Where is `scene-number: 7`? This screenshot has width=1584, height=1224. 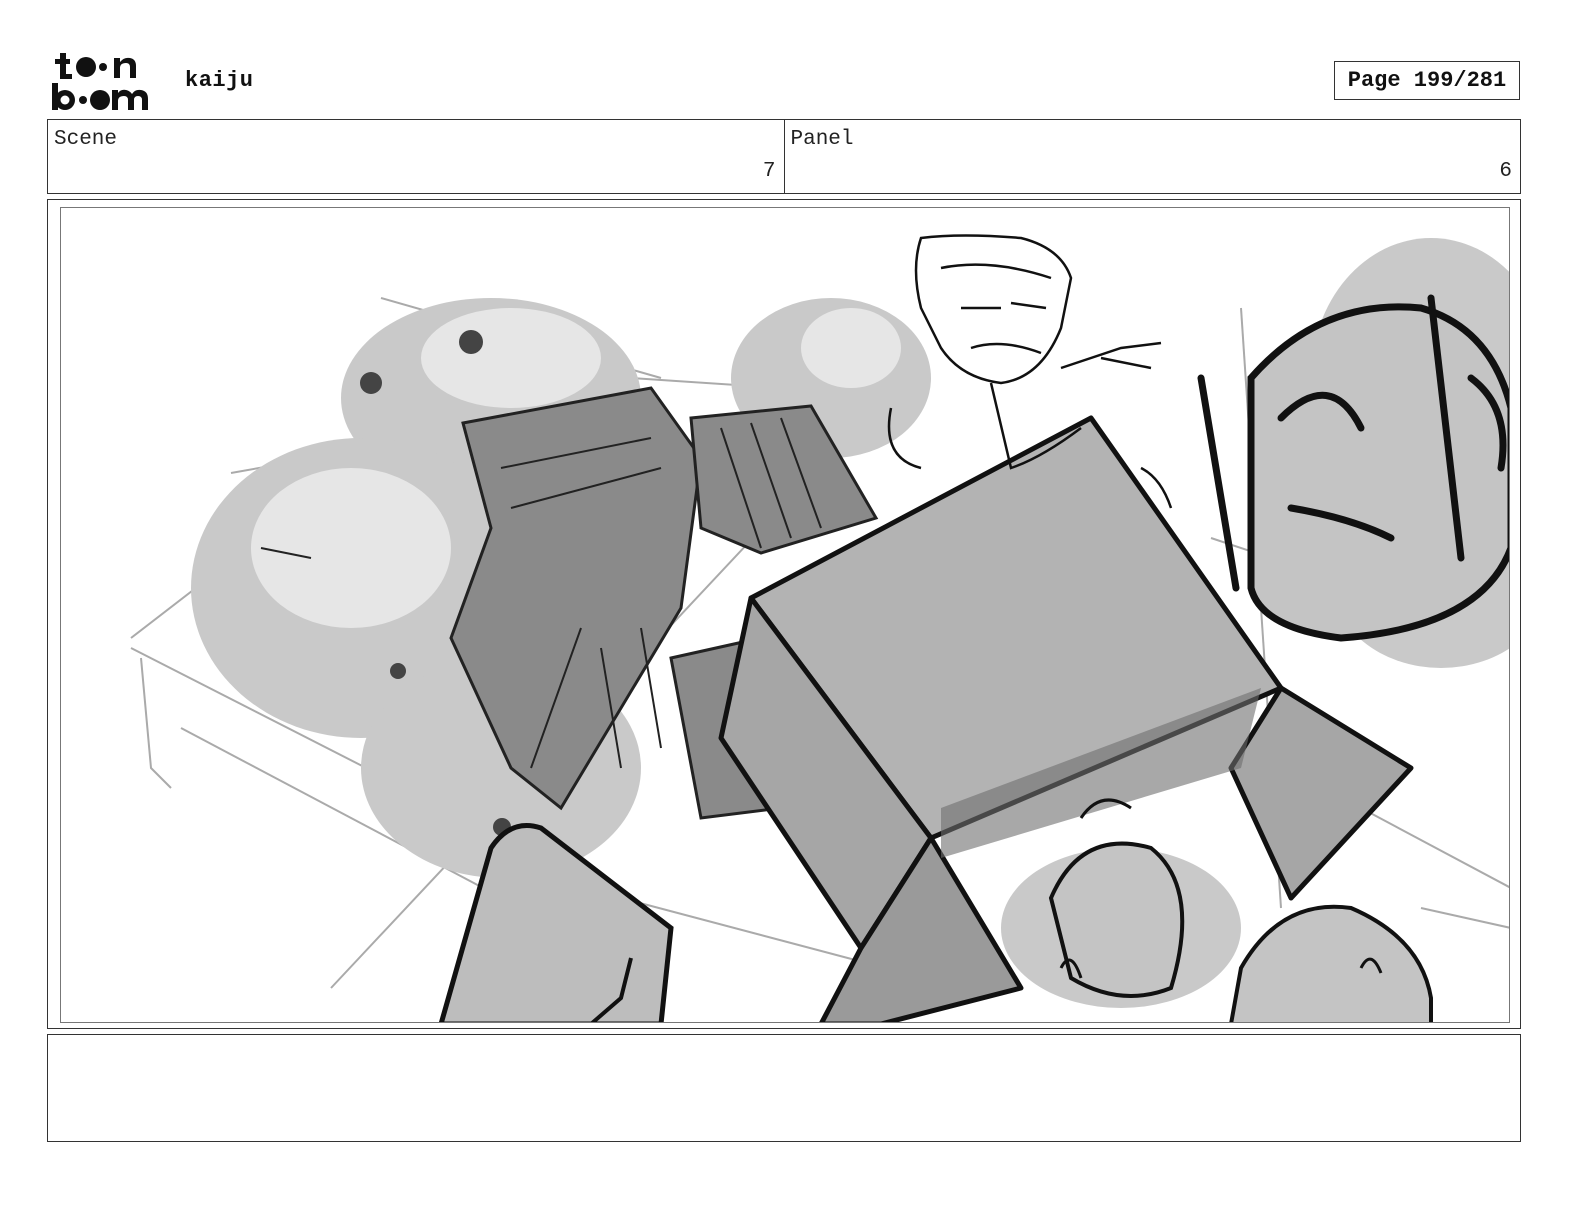
scene-number: 7 is located at coordinates (769, 171).